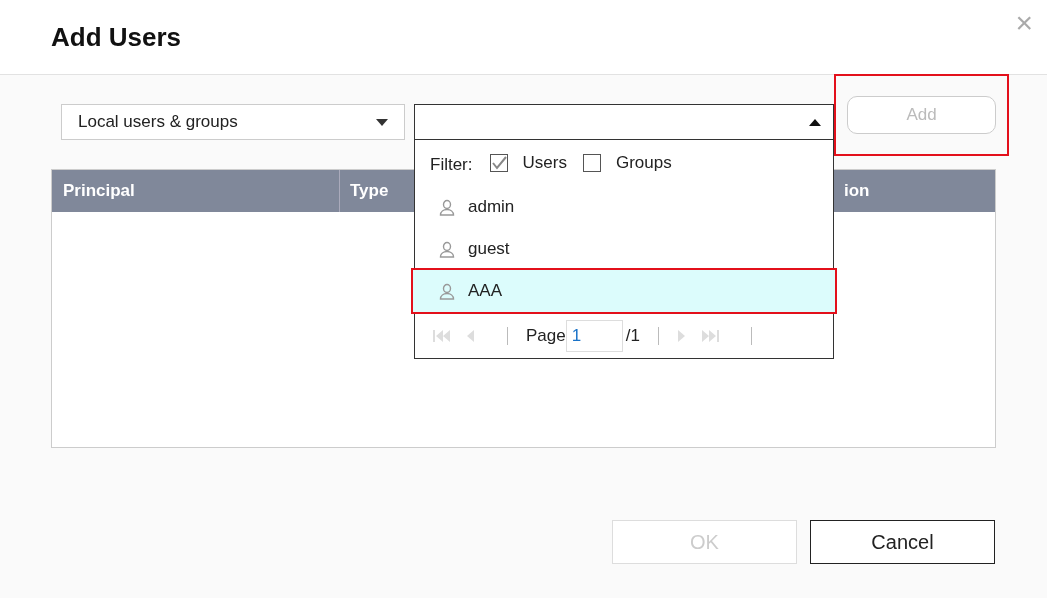  What do you see at coordinates (196, 191) in the screenshot?
I see `column-header: Principal` at bounding box center [196, 191].